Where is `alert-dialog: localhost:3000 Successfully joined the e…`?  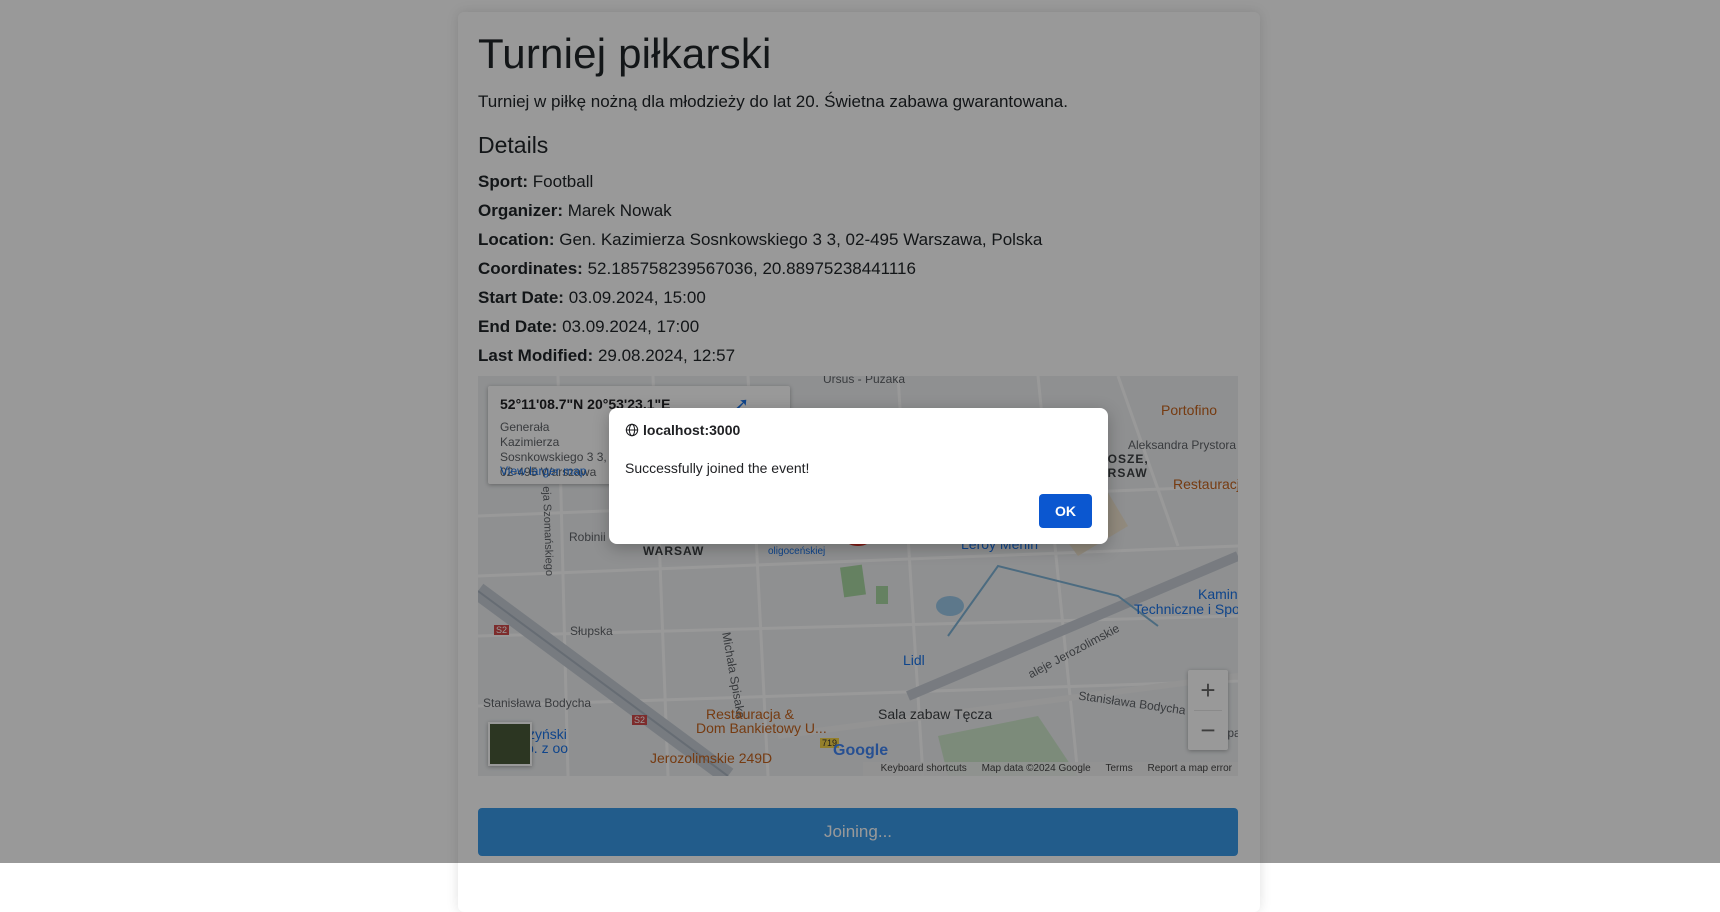 alert-dialog: localhost:3000 Successfully joined the e… is located at coordinates (858, 476).